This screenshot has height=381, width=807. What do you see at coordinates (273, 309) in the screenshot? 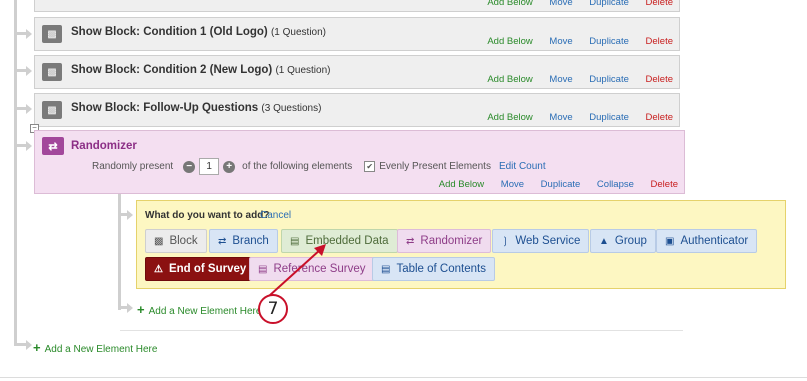
I see `callout-number-badge: 7` at bounding box center [273, 309].